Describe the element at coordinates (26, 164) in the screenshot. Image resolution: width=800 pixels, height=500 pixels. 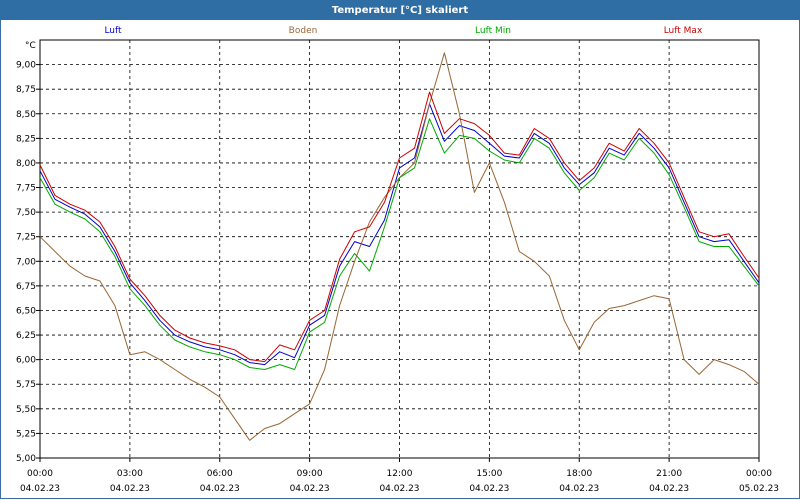
I see `y-tick-label: 8,00` at that location.